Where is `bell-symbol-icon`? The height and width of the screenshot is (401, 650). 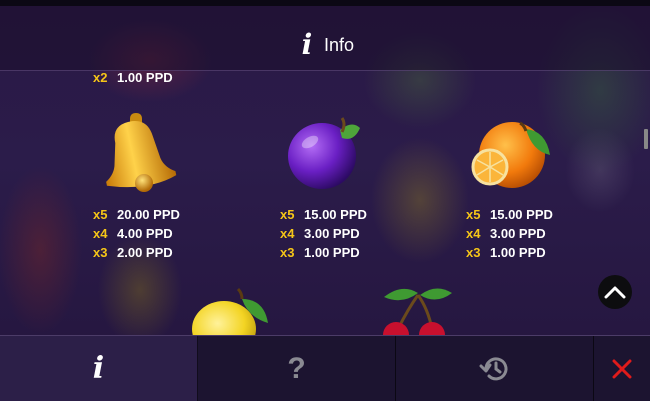
bell-symbol-icon is located at coordinates (141, 152).